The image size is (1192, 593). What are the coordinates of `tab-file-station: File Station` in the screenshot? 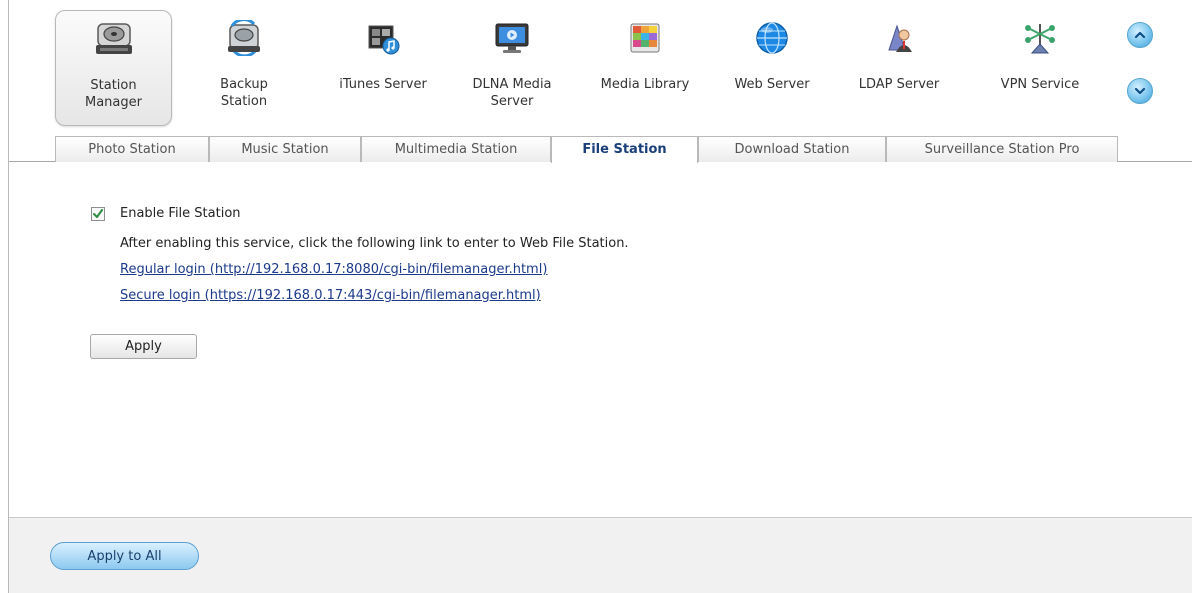 It's located at (624, 149).